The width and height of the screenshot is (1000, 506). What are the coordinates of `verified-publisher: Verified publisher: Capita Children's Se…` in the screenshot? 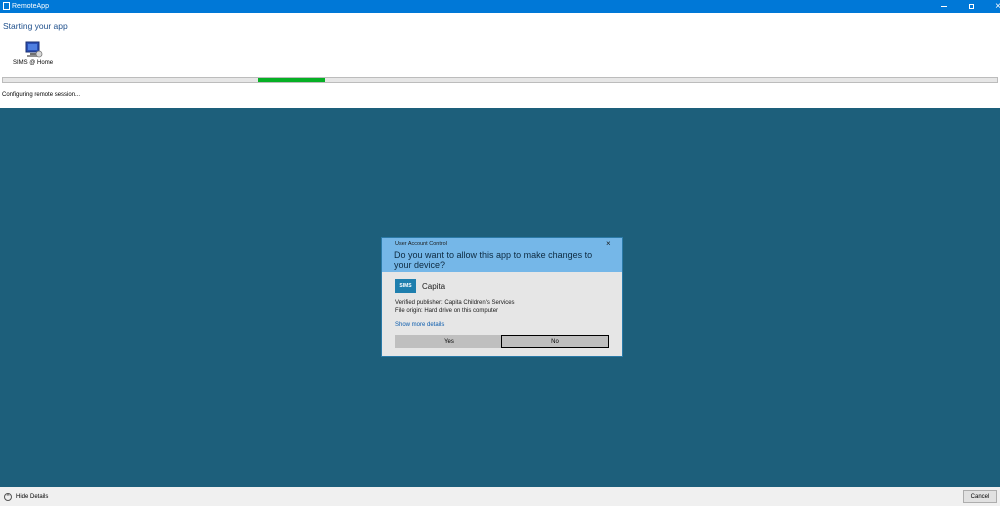 It's located at (455, 303).